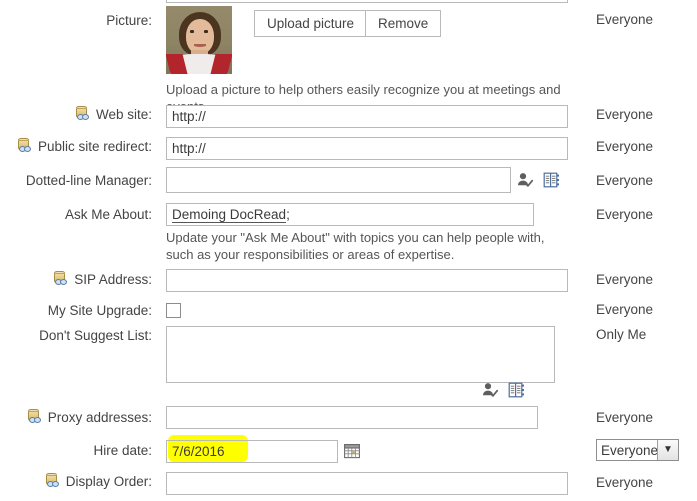 The width and height of the screenshot is (697, 501). Describe the element at coordinates (352, 452) in the screenshot. I see `calendar-icon` at that location.